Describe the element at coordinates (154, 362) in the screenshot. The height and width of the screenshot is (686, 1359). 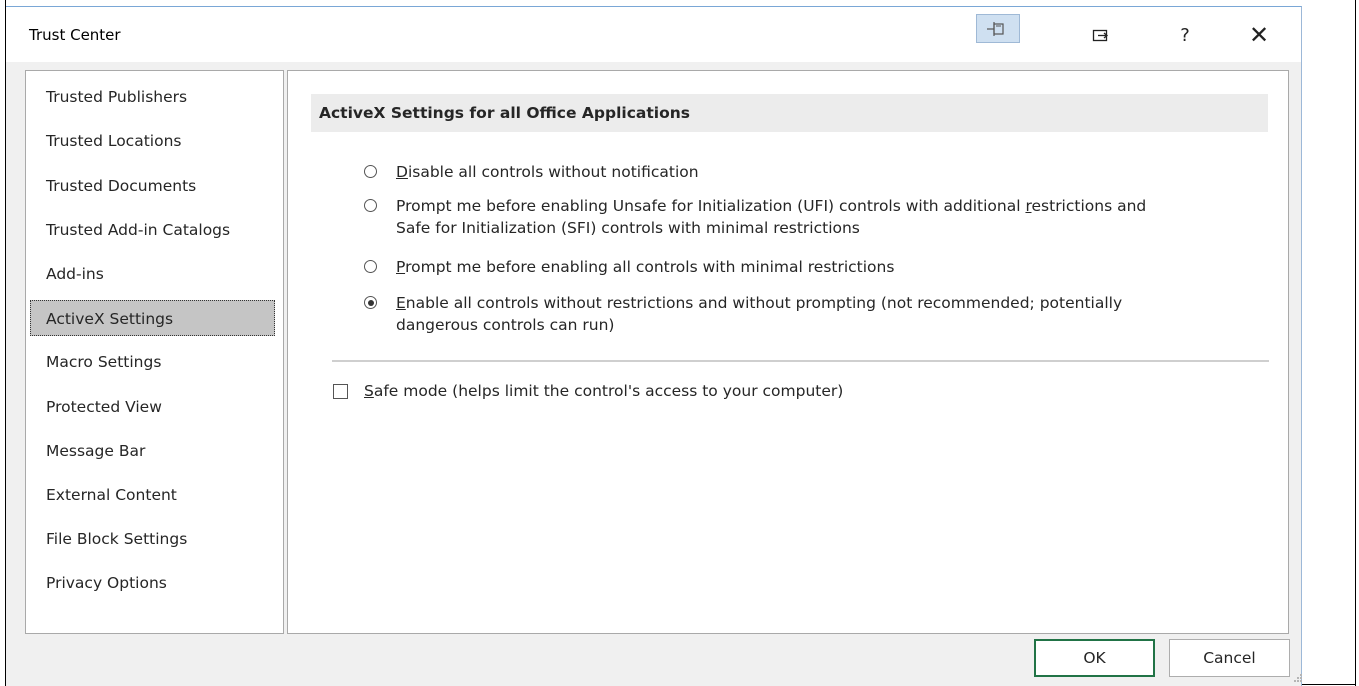
I see `sidebar-item-macro-settings: Macro Settings` at that location.